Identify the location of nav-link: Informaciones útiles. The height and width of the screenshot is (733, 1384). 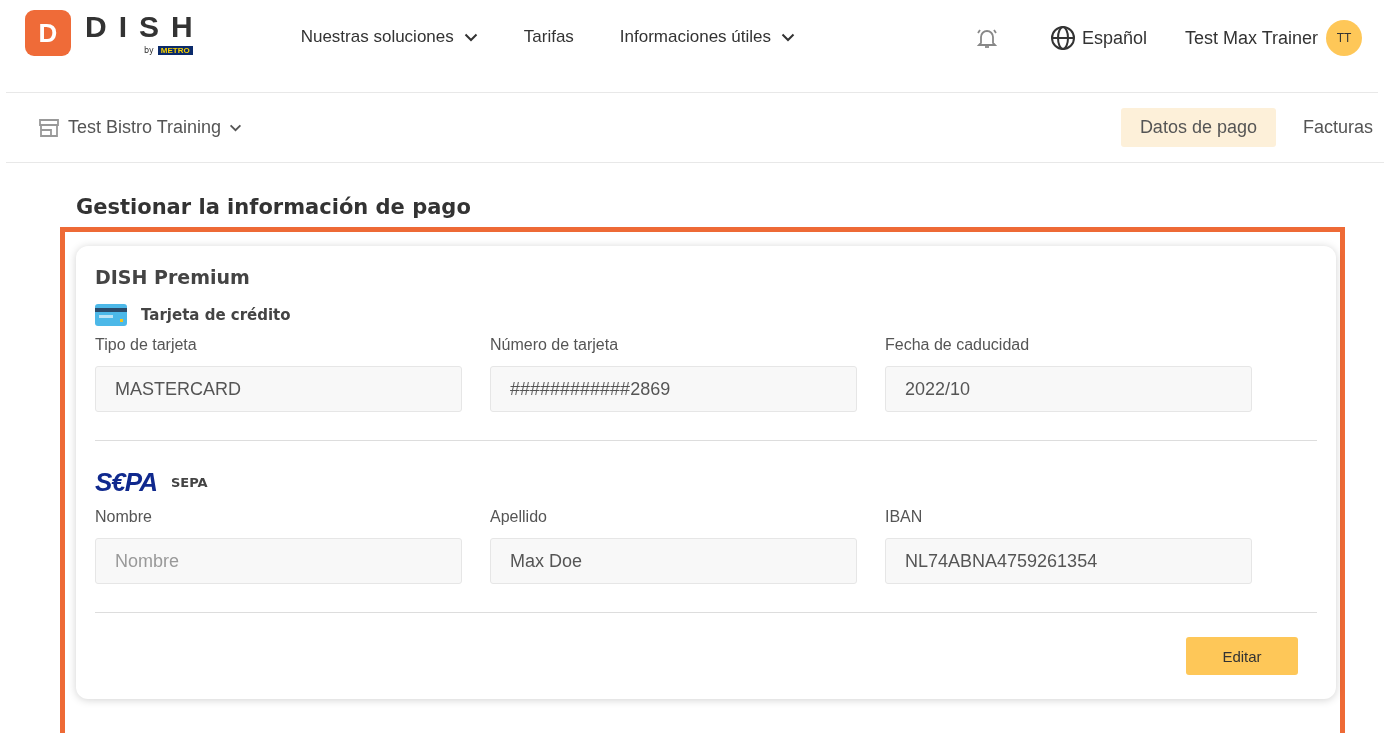
(707, 37).